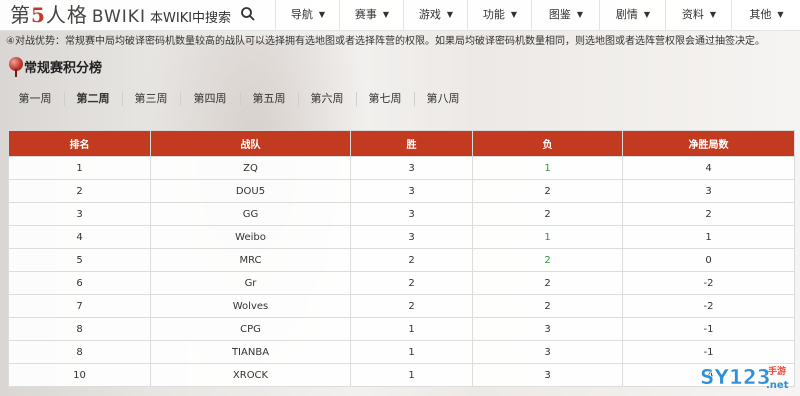 This screenshot has width=800, height=396. Describe the element at coordinates (708, 260) in the screenshot. I see `net-games-cell: 0` at that location.